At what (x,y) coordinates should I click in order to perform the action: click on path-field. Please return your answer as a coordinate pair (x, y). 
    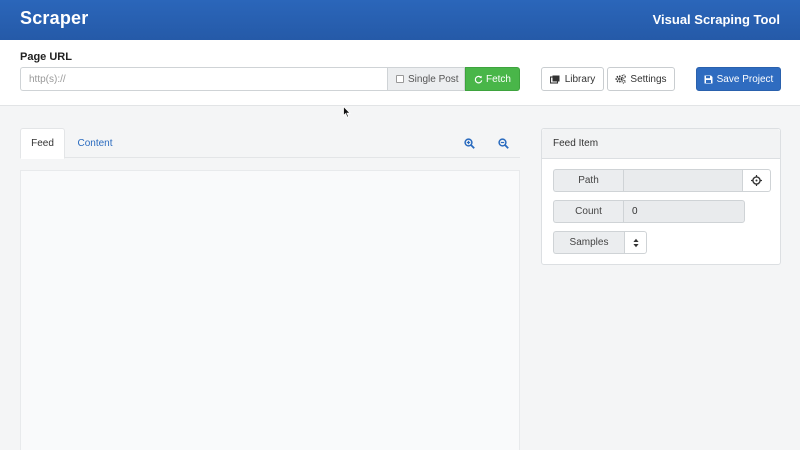
    Looking at the image, I should click on (683, 180).